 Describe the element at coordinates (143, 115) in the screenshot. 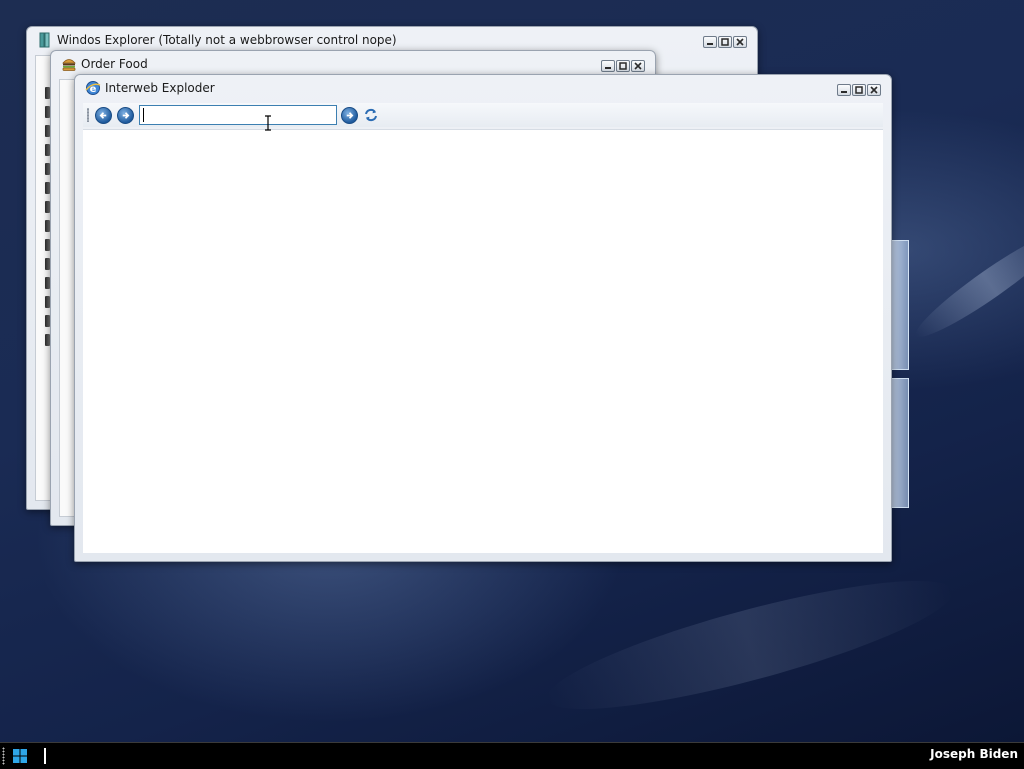

I see `text-caret` at that location.